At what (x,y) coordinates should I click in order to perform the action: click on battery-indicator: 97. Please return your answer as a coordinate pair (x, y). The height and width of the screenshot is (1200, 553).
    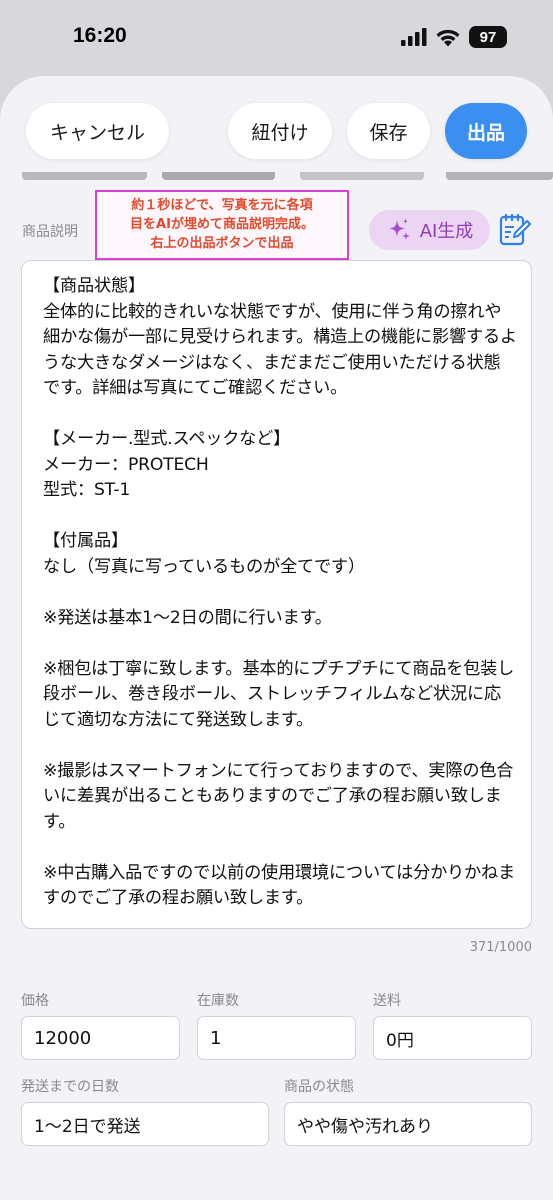
    Looking at the image, I should click on (488, 37).